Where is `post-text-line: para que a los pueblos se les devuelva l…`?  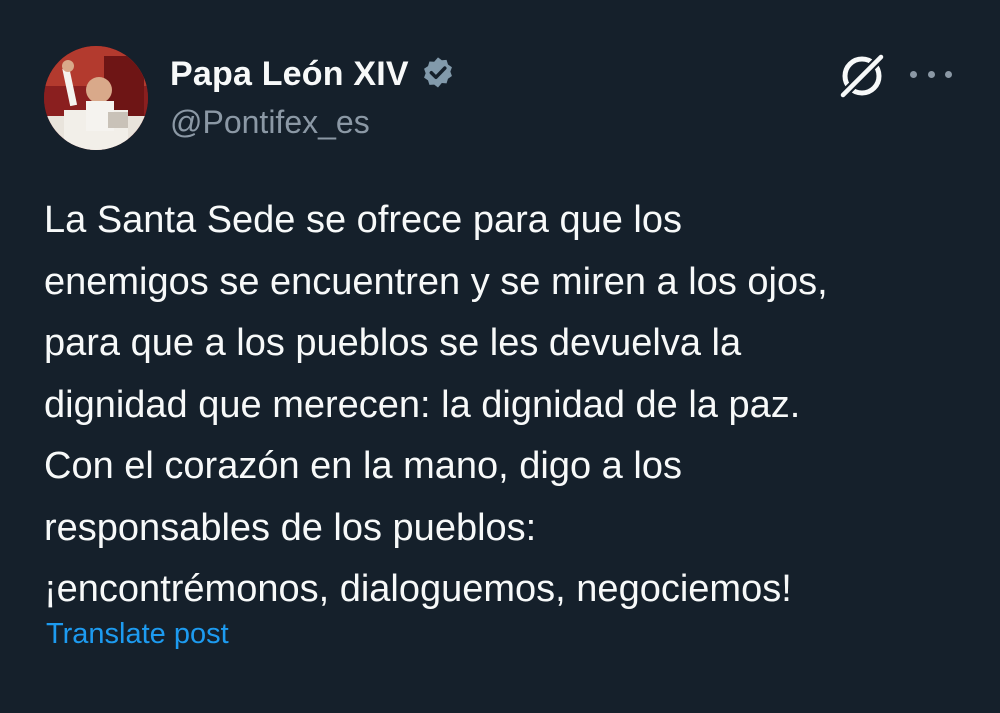
post-text-line: para que a los pueblos se les devuelva l… is located at coordinates (393, 343).